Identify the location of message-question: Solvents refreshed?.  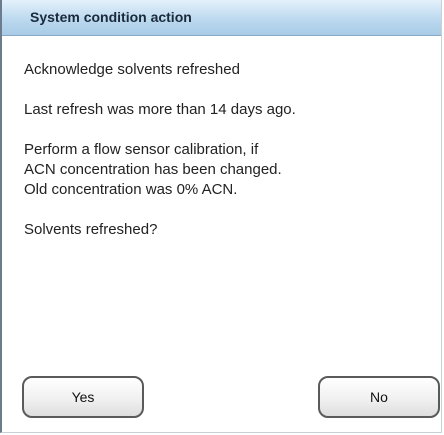
(91, 229).